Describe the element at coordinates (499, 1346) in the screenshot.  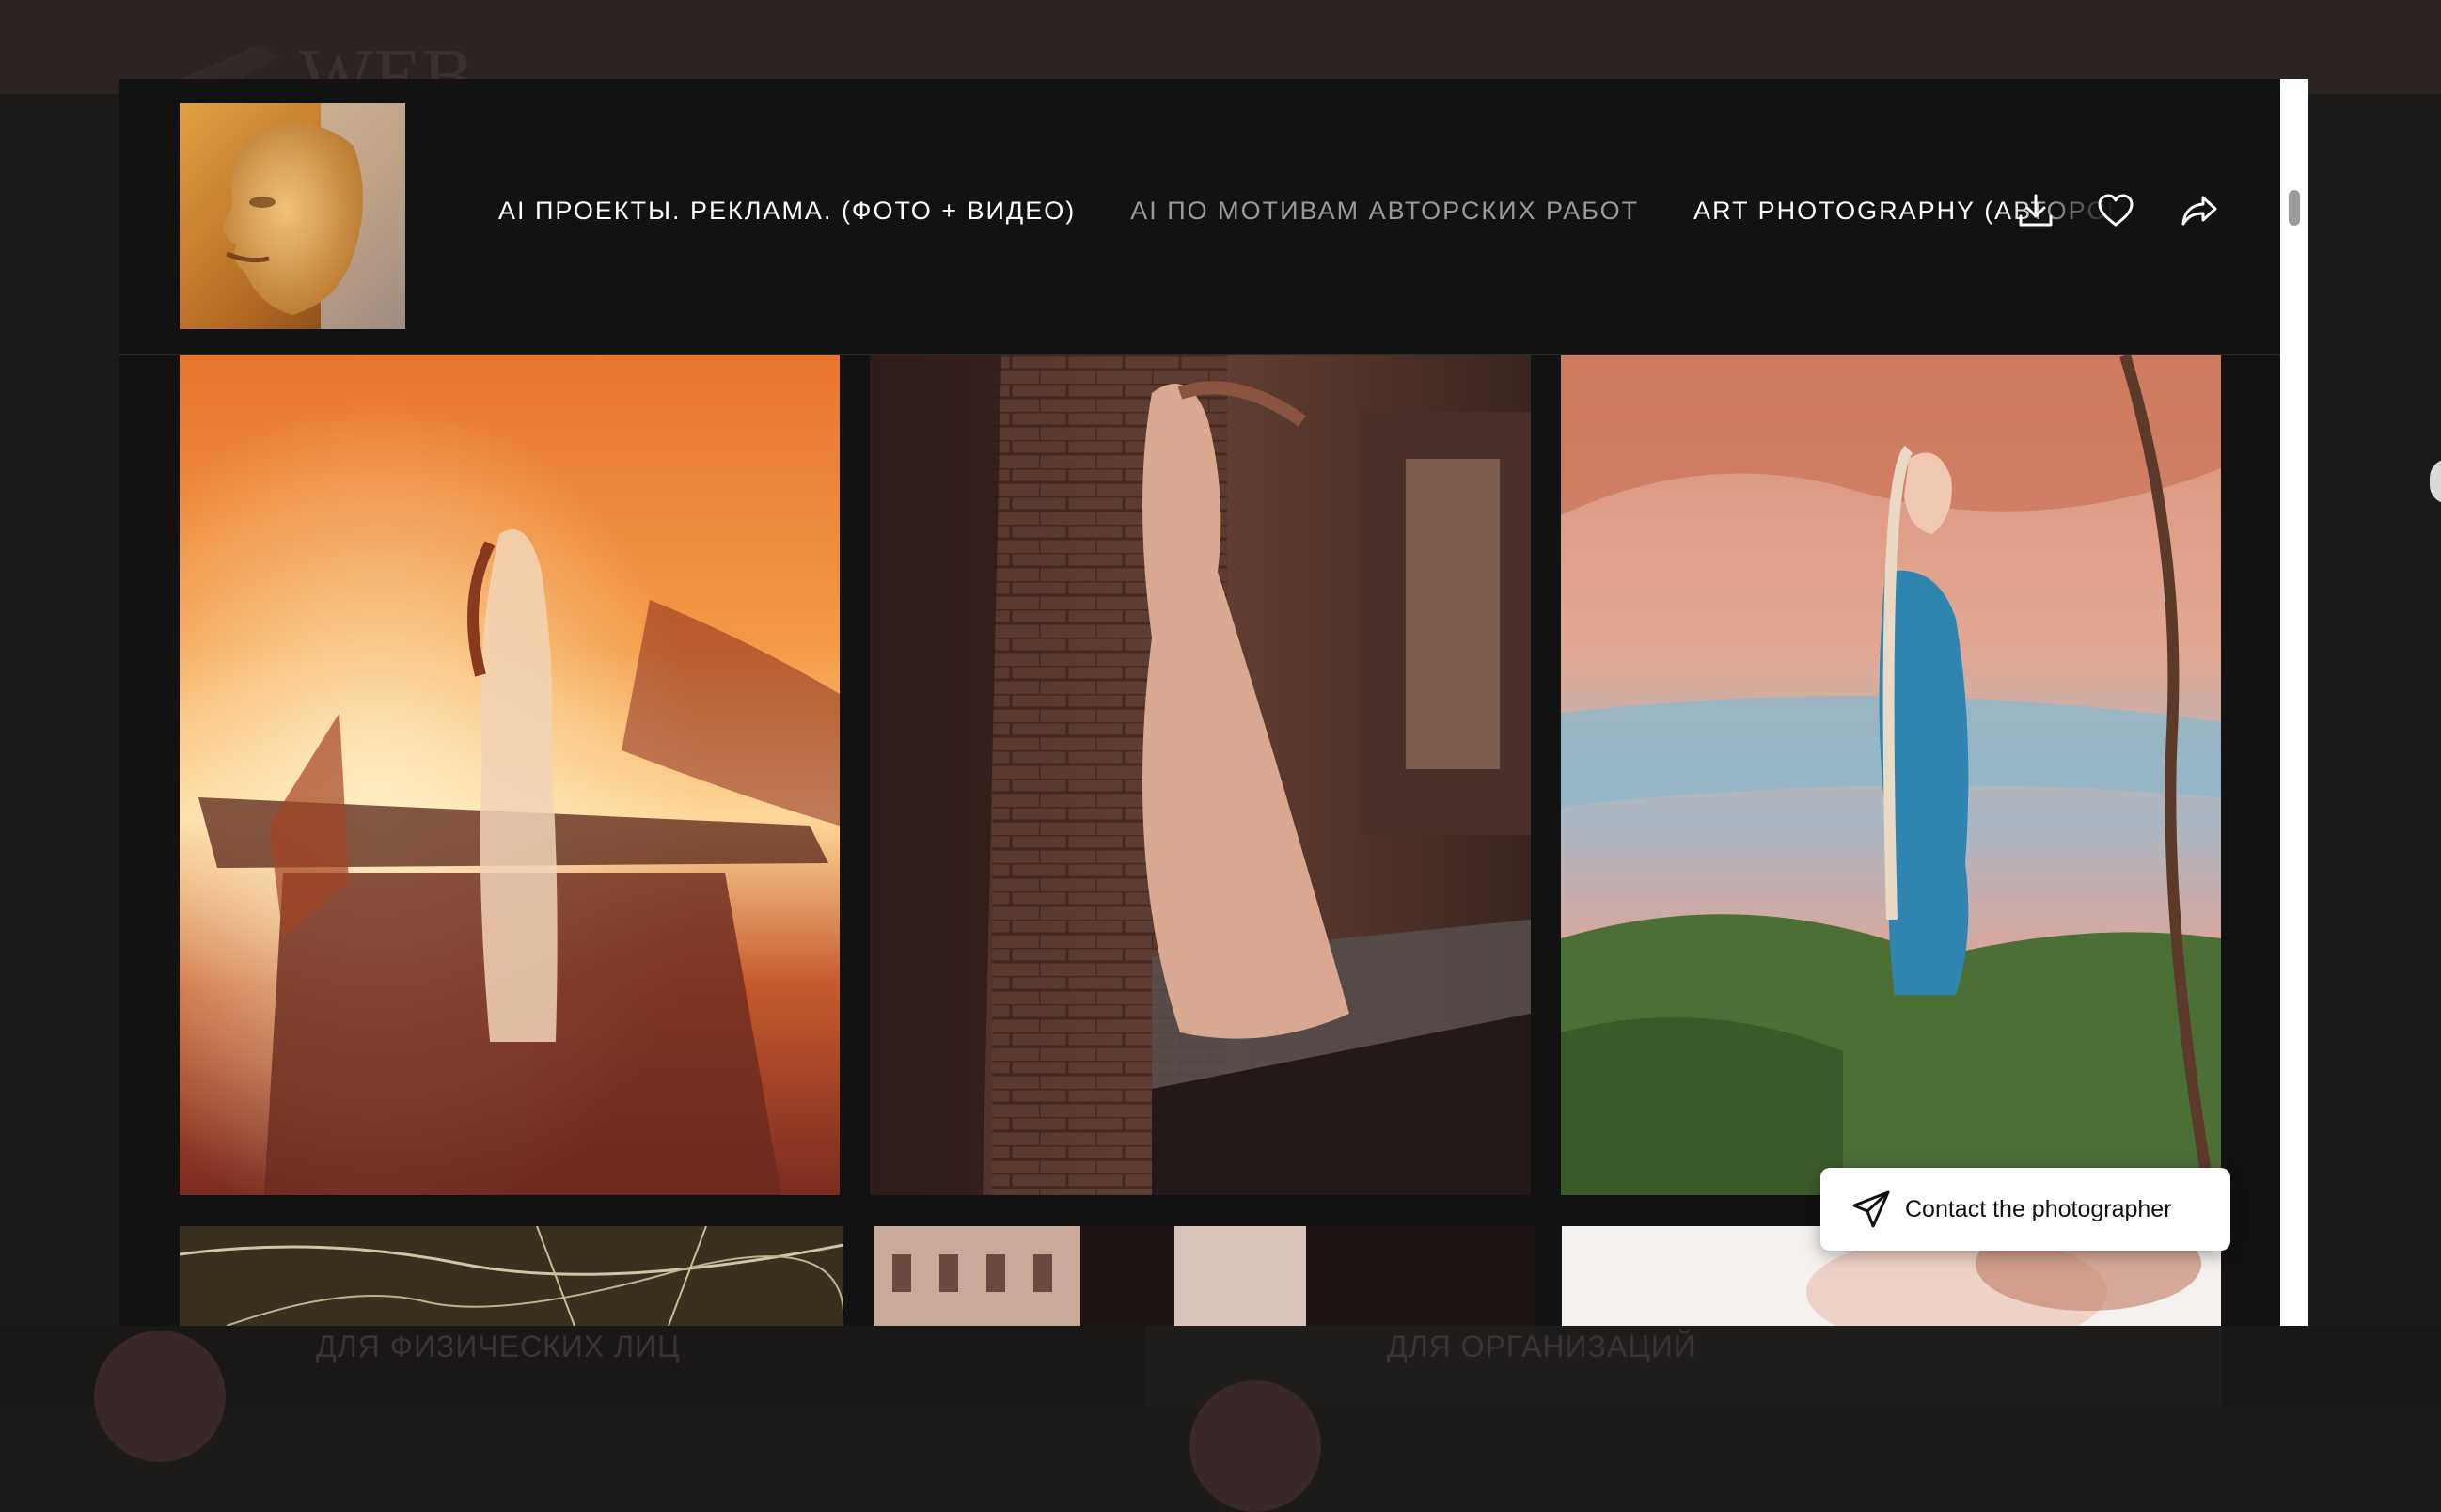
I see `section-label-individuals: ДЛЯ ФИЗИЧЕСКИХ ЛИЦ` at that location.